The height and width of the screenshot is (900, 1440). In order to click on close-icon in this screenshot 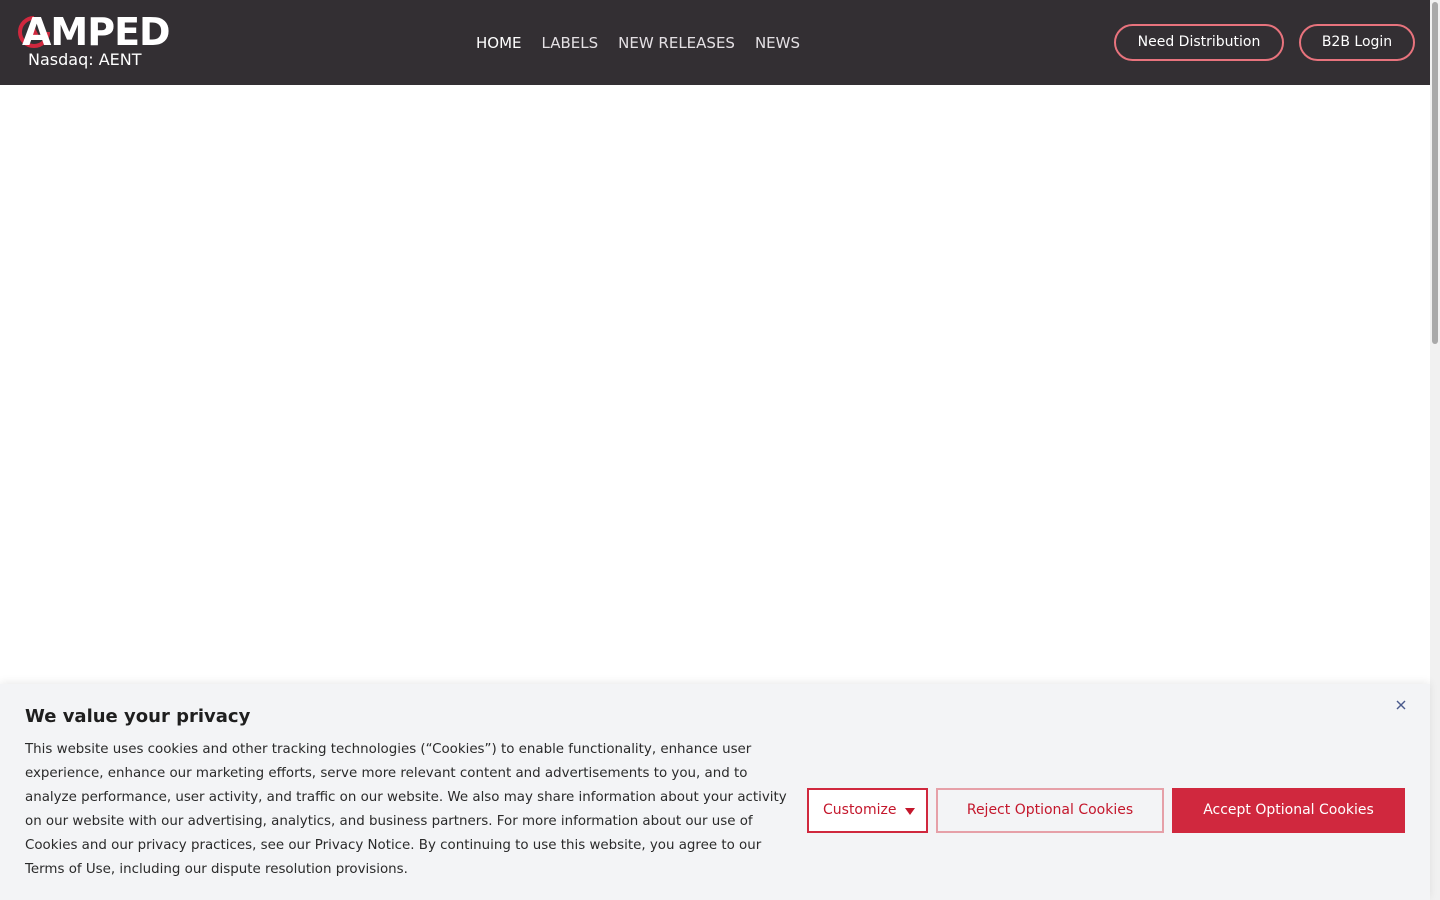, I will do `click(1401, 705)`.